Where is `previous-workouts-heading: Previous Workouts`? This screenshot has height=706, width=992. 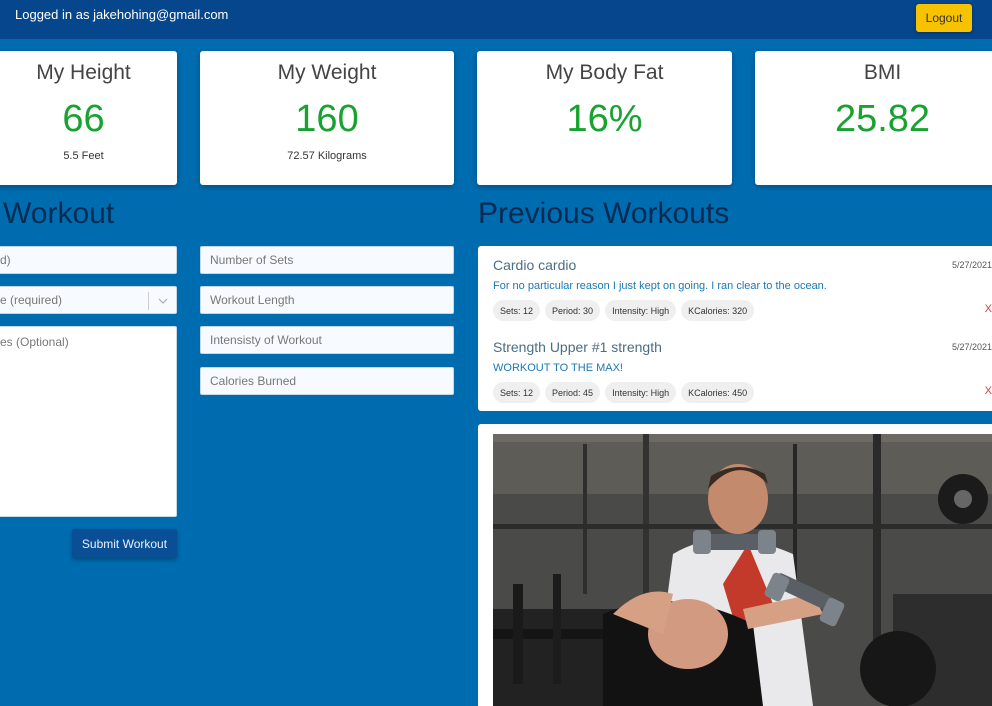 previous-workouts-heading: Previous Workouts is located at coordinates (604, 213).